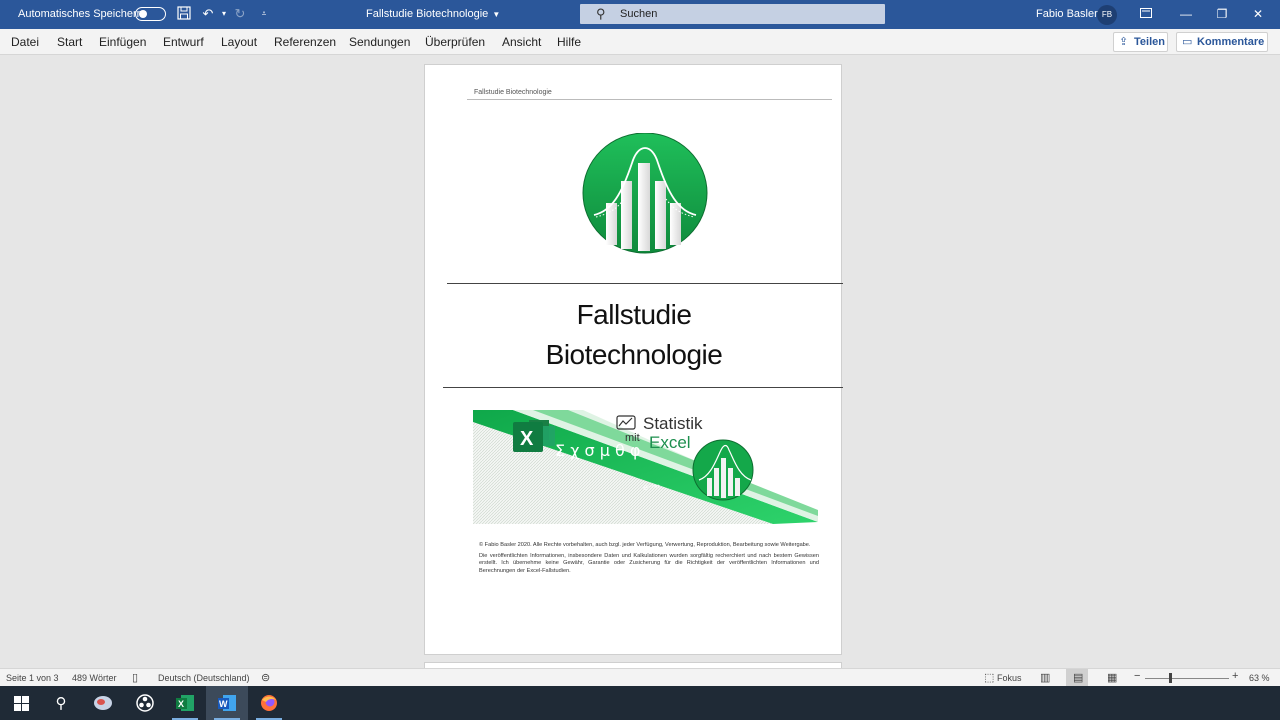 Image resolution: width=1280 pixels, height=720 pixels. Describe the element at coordinates (184, 14) in the screenshot. I see `save-icon` at that location.